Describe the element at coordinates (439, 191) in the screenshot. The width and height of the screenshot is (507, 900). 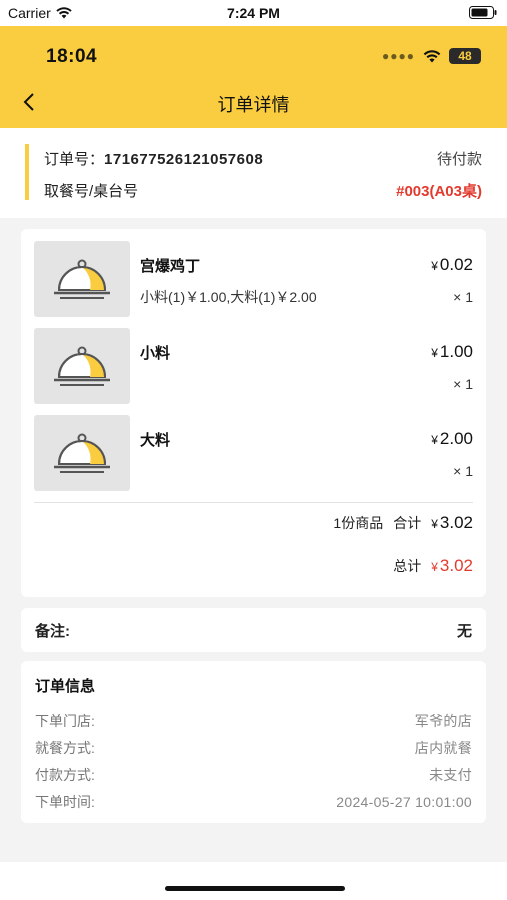
I see `table-number-value: #003(A03桌)` at that location.